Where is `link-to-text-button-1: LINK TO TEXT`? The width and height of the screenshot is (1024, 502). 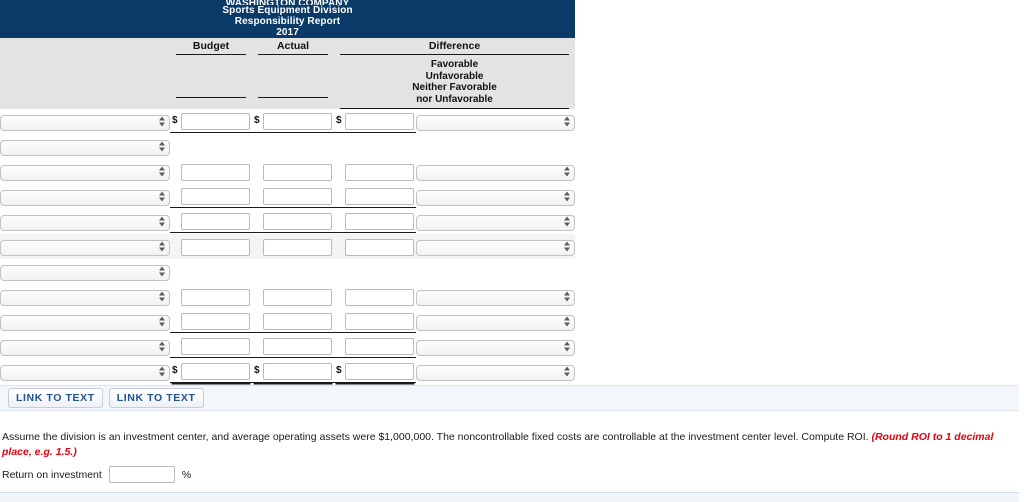
link-to-text-button-1: LINK TO TEXT is located at coordinates (55, 398).